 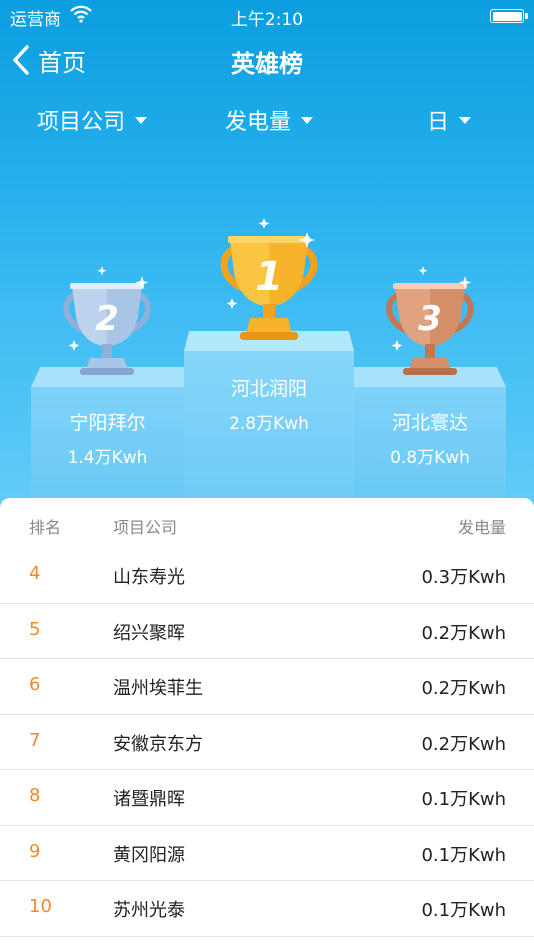 I want to click on list-item: 6 温州埃菲生 0.2万Kwh, so click(x=267, y=687).